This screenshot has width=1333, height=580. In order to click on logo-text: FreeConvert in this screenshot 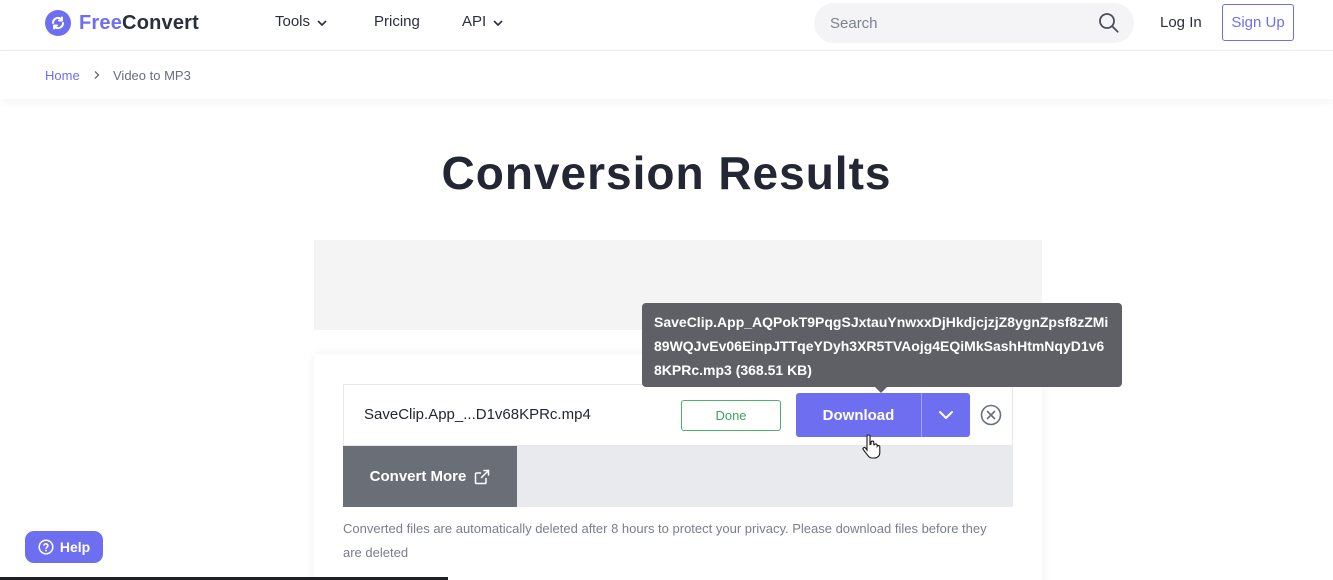, I will do `click(139, 23)`.